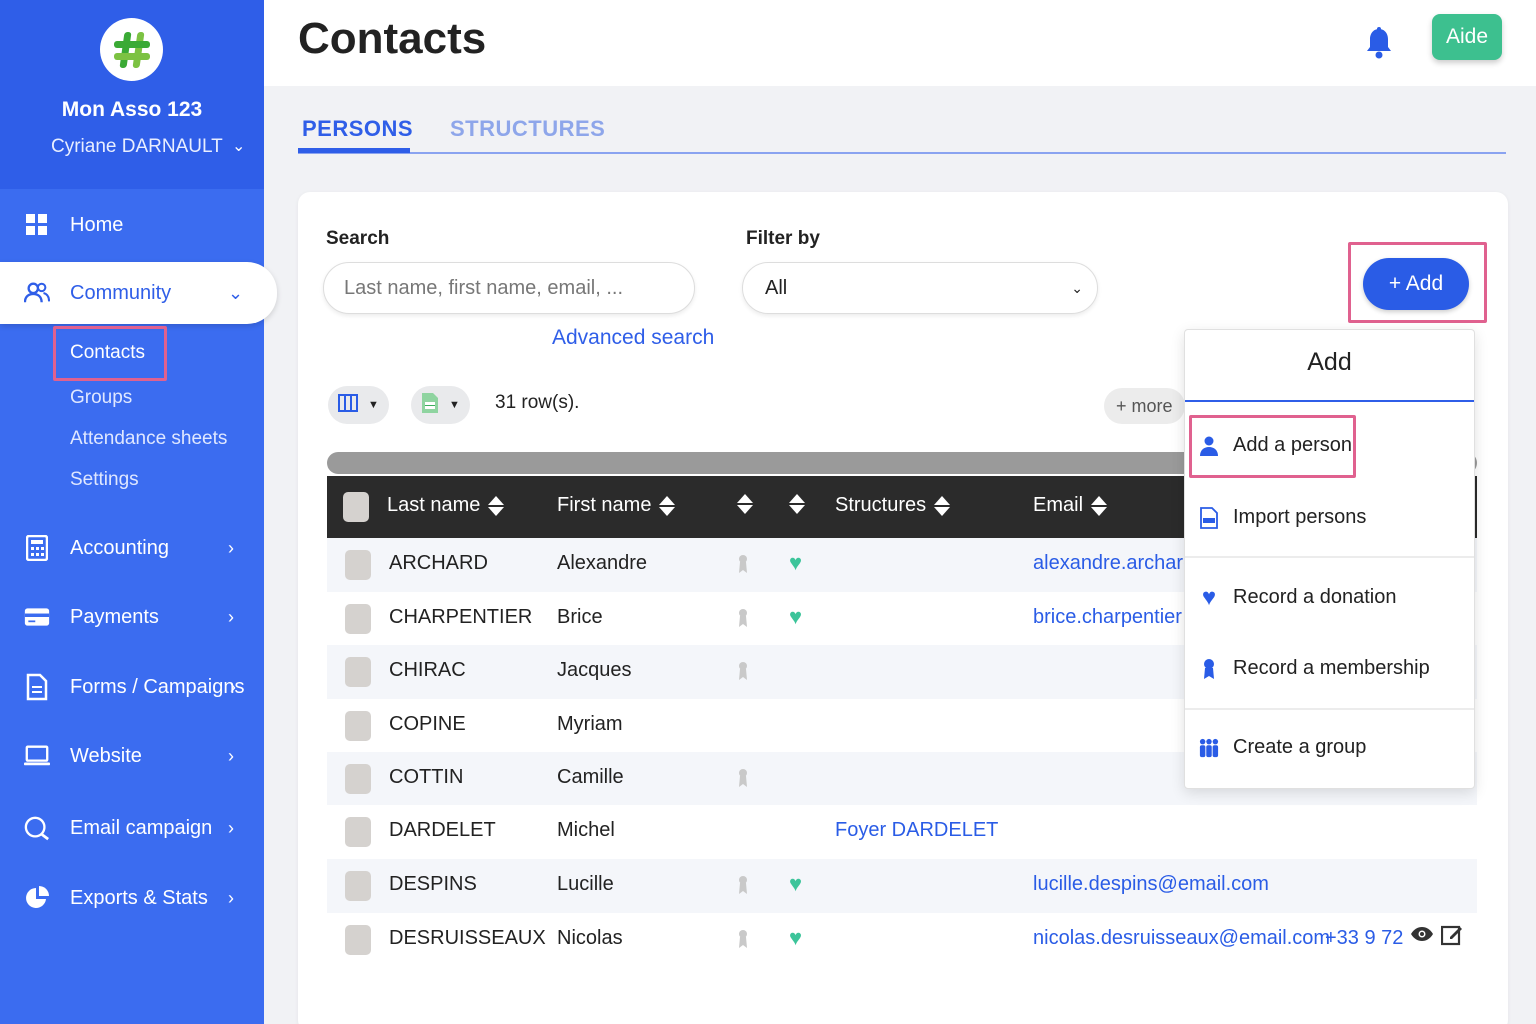 The width and height of the screenshot is (1536, 1024). Describe the element at coordinates (1379, 43) in the screenshot. I see `bell-icon` at that location.